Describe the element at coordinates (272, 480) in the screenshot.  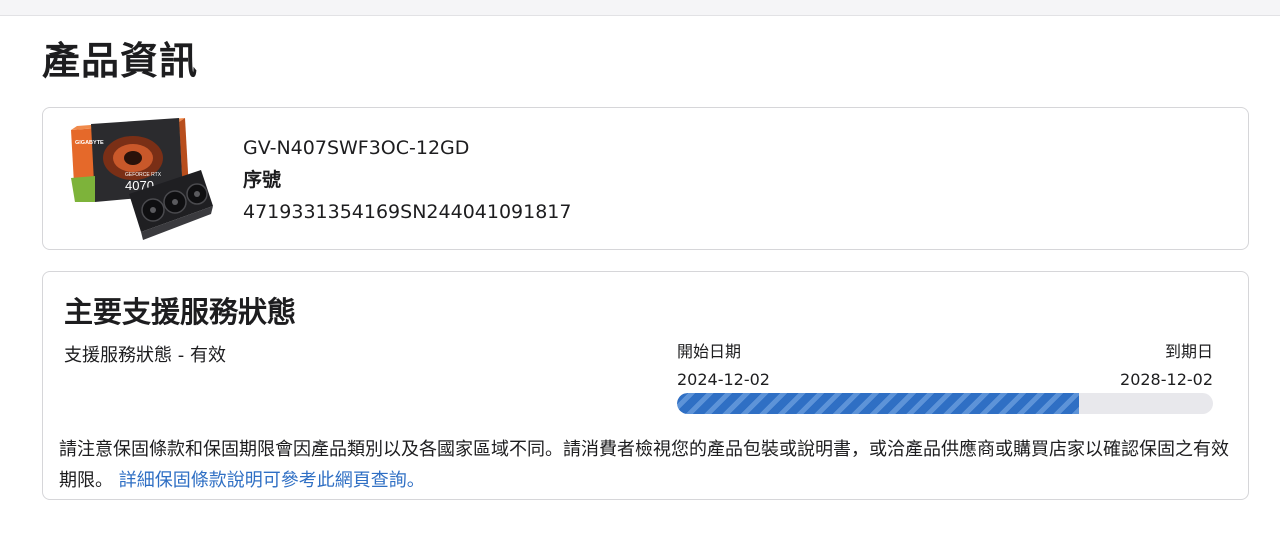
I see `warranty-terms-link: 詳細保固條款說明可參考此網頁查詢。` at that location.